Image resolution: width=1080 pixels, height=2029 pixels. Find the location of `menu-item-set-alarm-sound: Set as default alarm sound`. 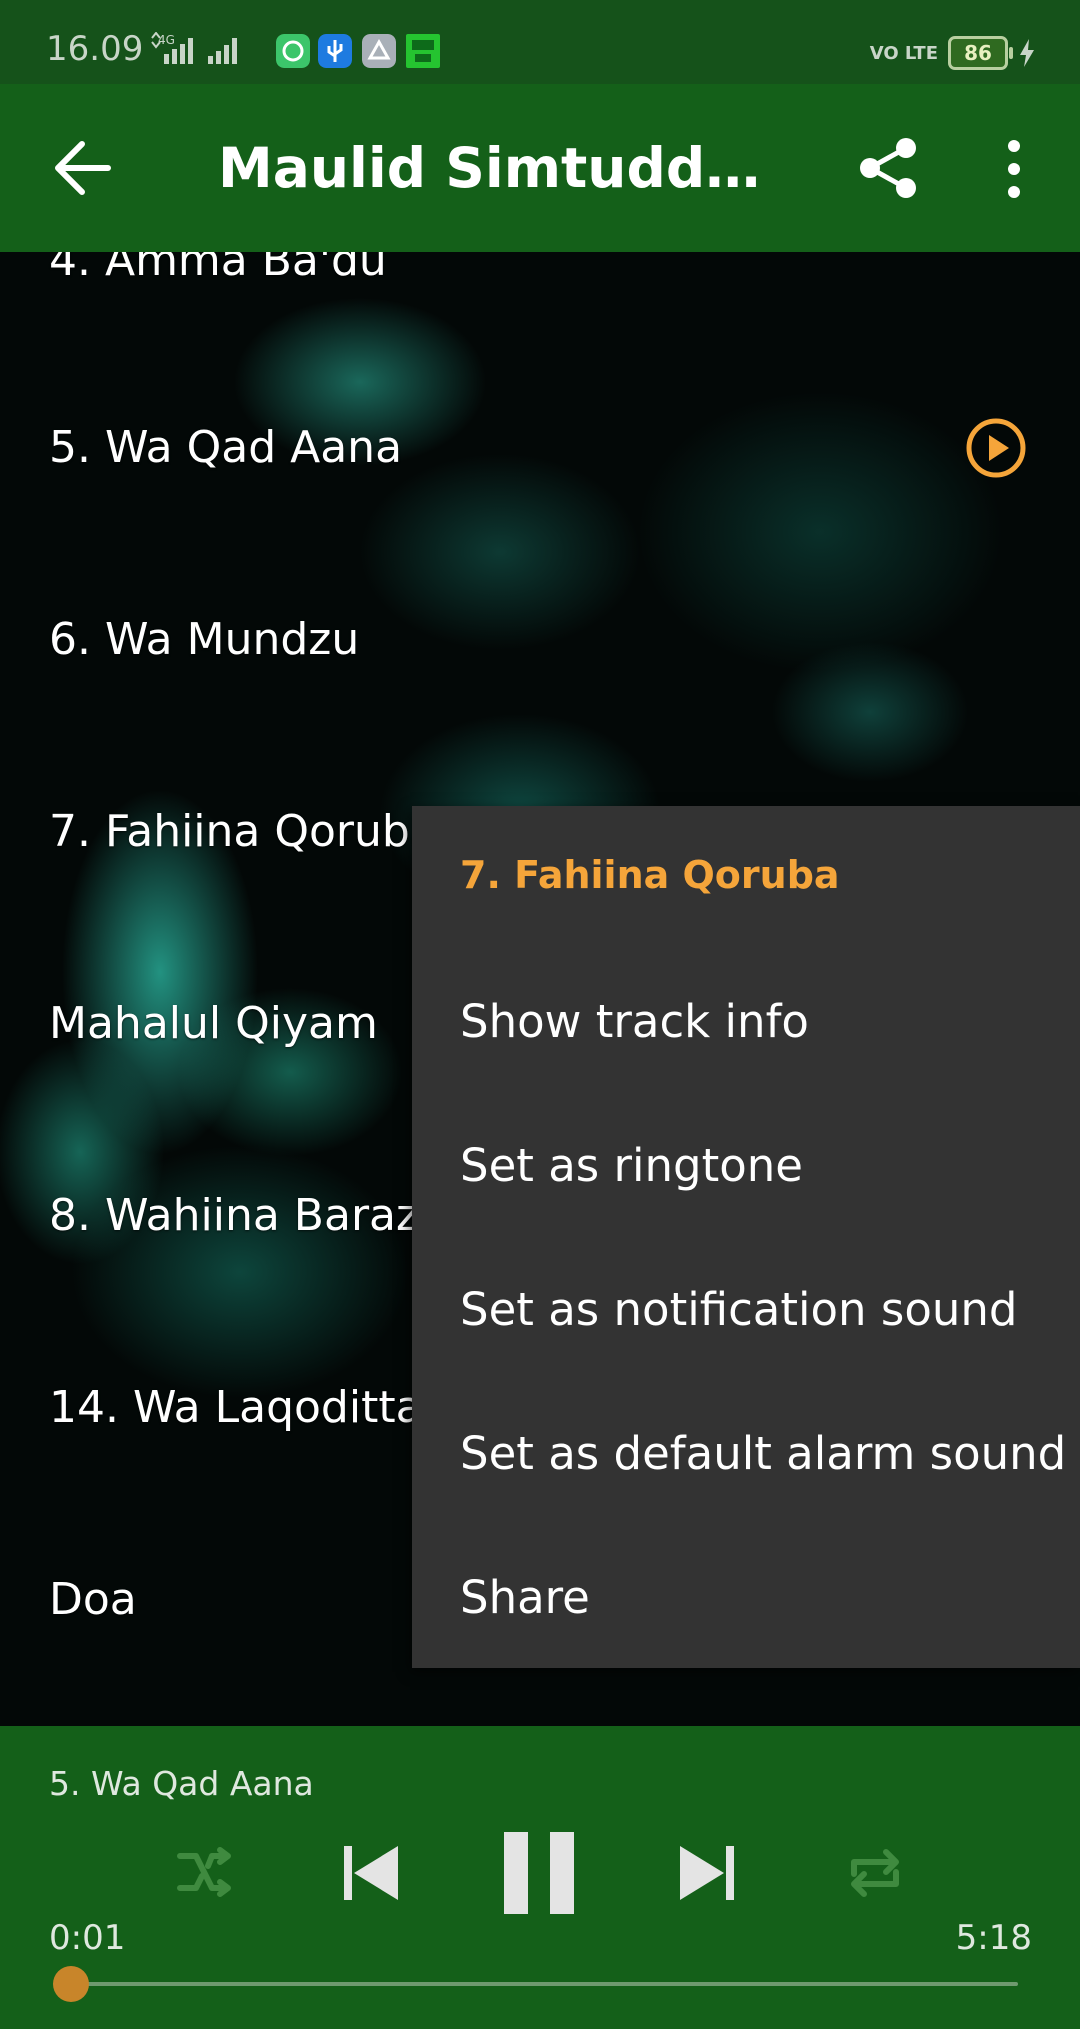

menu-item-set-alarm-sound: Set as default alarm sound is located at coordinates (765, 1454).